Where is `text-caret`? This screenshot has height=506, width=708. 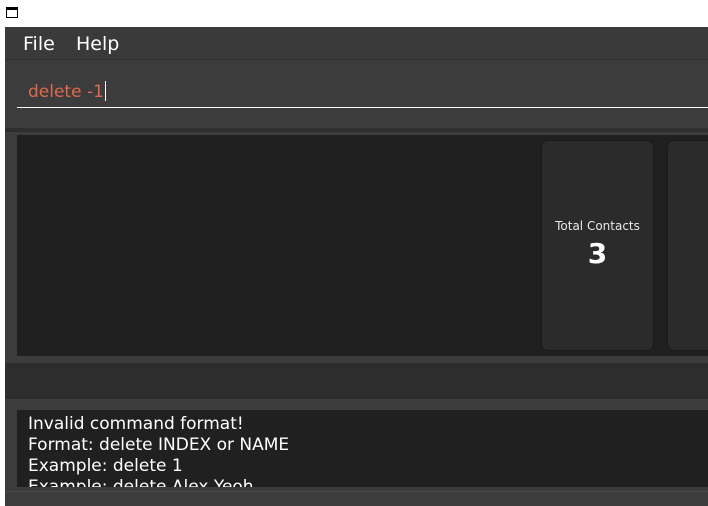 text-caret is located at coordinates (105, 91).